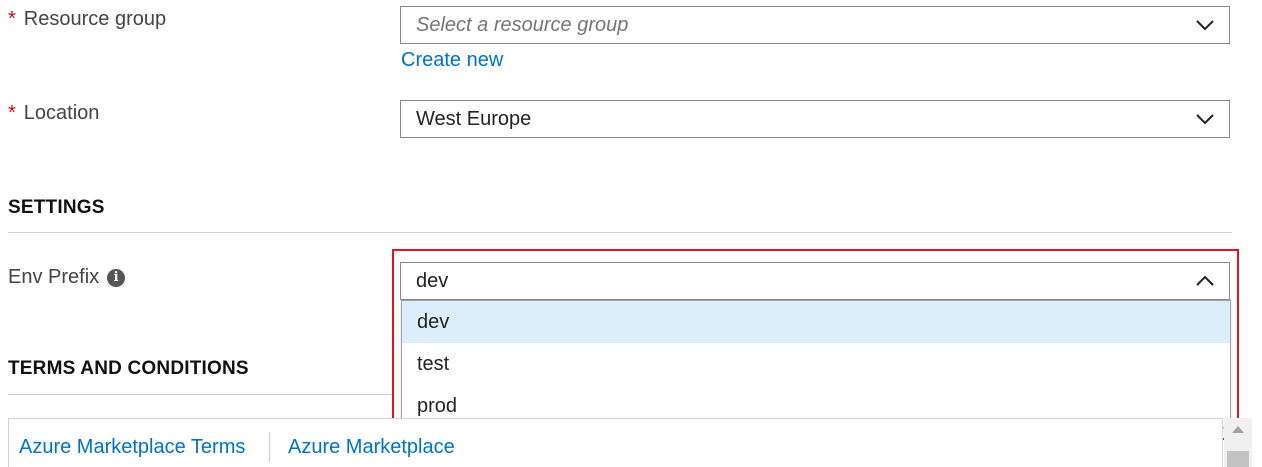 This screenshot has height=467, width=1262. What do you see at coordinates (620, 232) in the screenshot?
I see `settings-divider` at bounding box center [620, 232].